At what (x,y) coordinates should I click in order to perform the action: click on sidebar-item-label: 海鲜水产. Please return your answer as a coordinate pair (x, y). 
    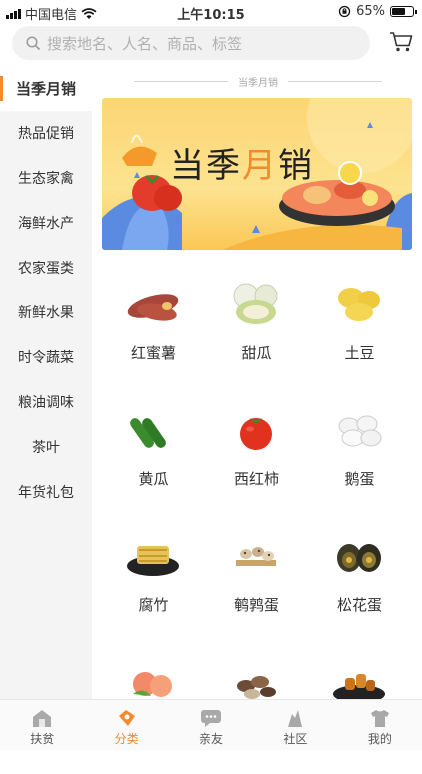
    Looking at the image, I should click on (46, 223).